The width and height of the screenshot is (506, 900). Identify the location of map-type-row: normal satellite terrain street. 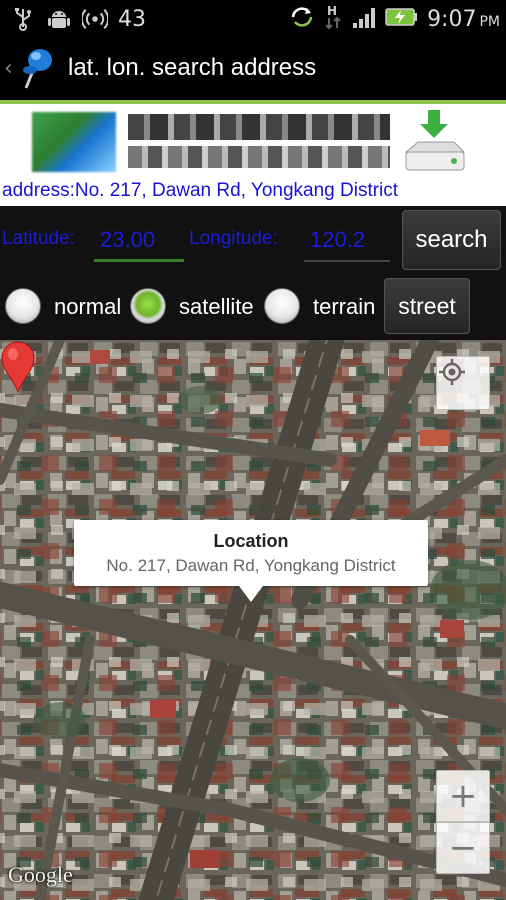
(253, 306).